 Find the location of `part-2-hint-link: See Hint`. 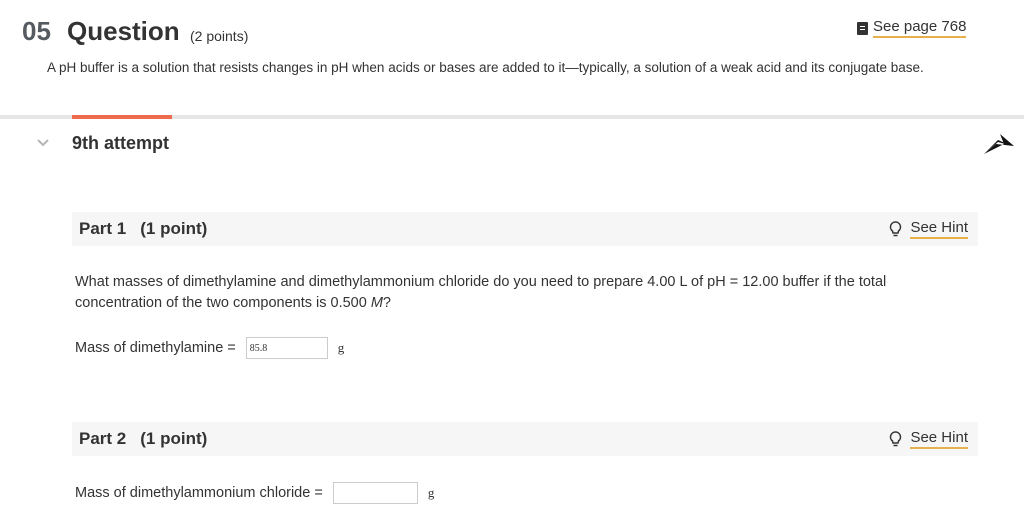

part-2-hint-link: See Hint is located at coordinates (928, 439).